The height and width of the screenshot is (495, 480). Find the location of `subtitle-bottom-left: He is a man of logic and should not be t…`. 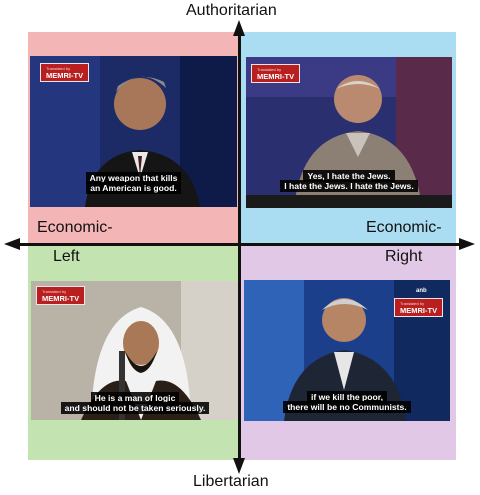

subtitle-bottom-left: He is a man of logic and should not be t… is located at coordinates (135, 403).